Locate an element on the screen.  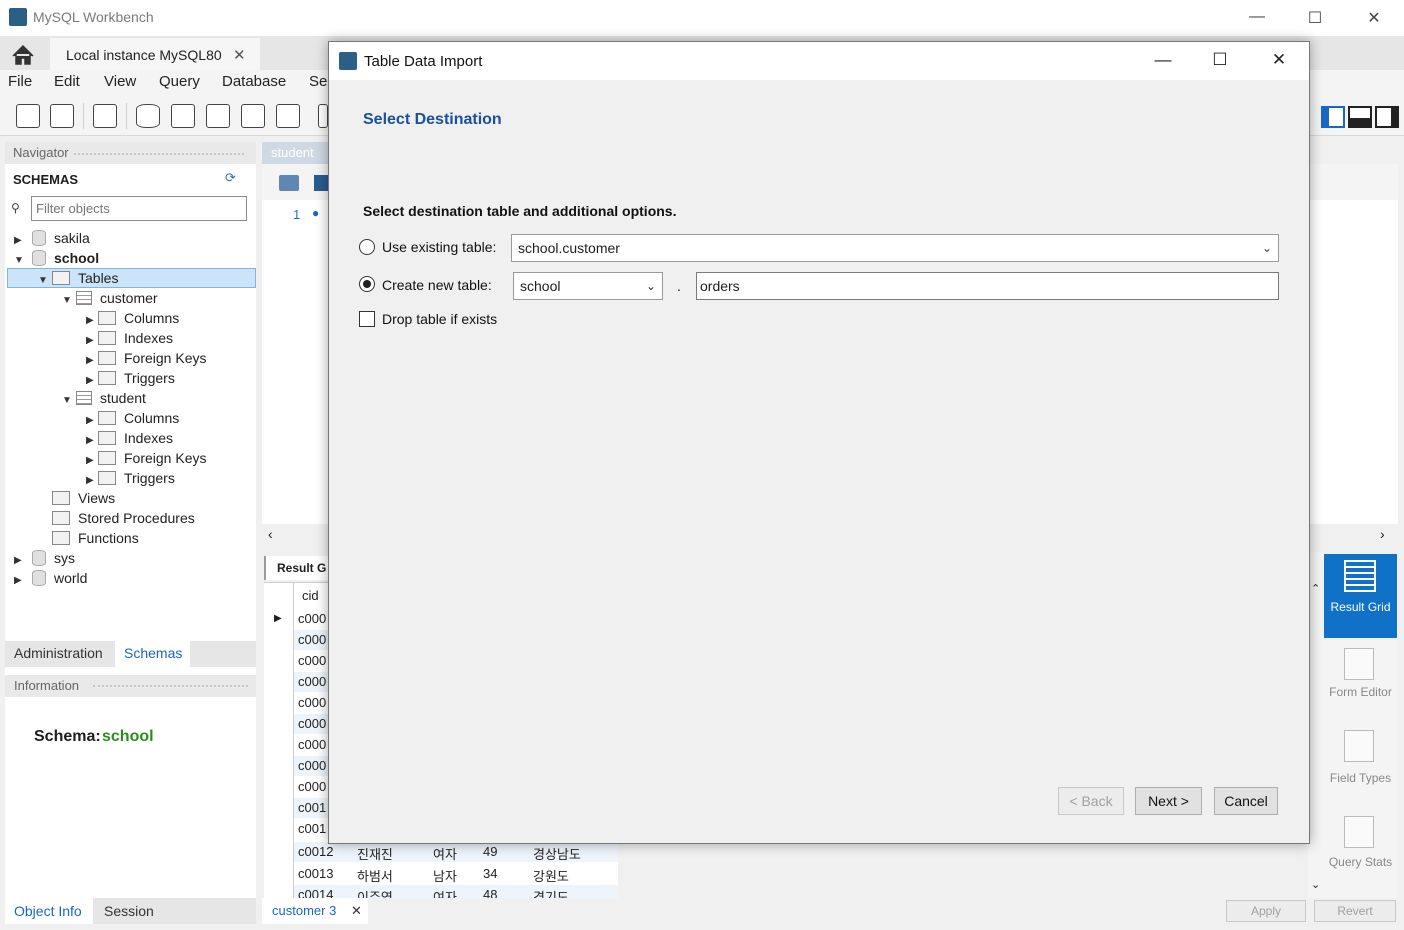
field-types-label: Field Types is located at coordinates (1360, 778).